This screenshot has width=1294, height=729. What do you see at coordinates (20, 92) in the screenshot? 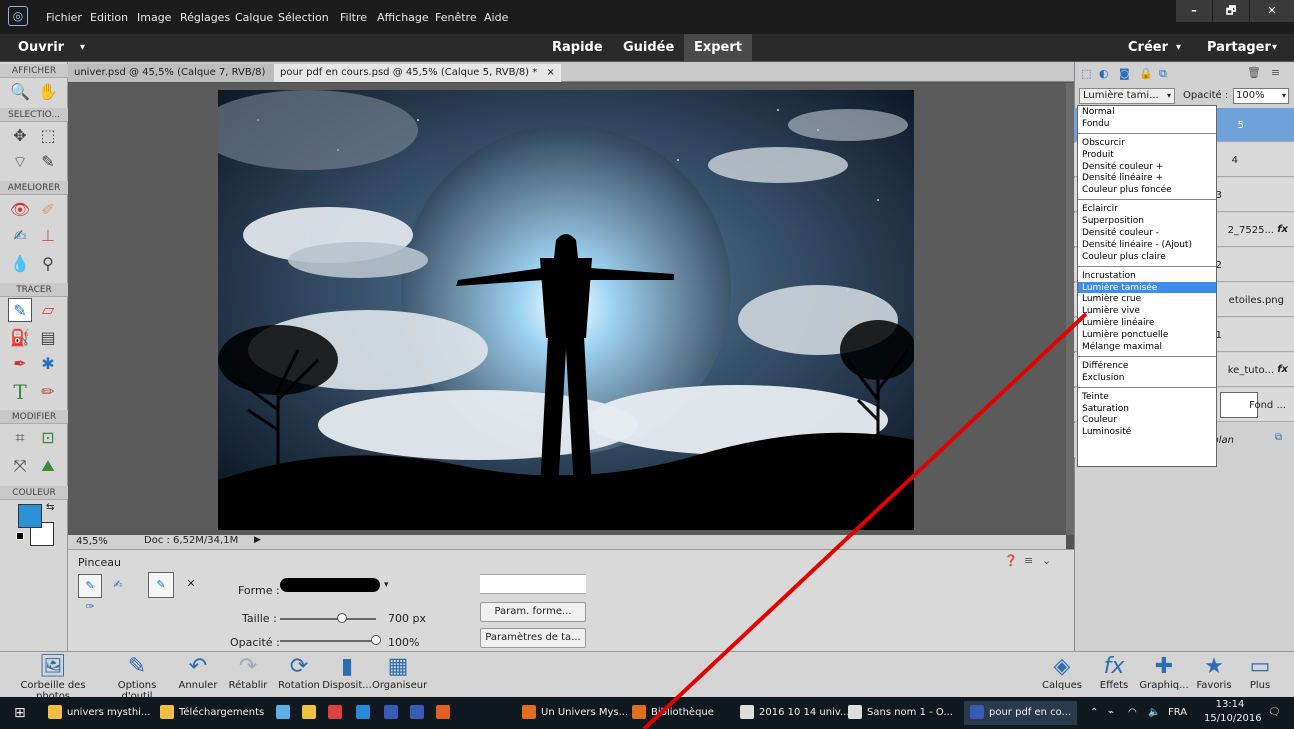
I see `zoom-tool-icon: 🔍` at bounding box center [20, 92].